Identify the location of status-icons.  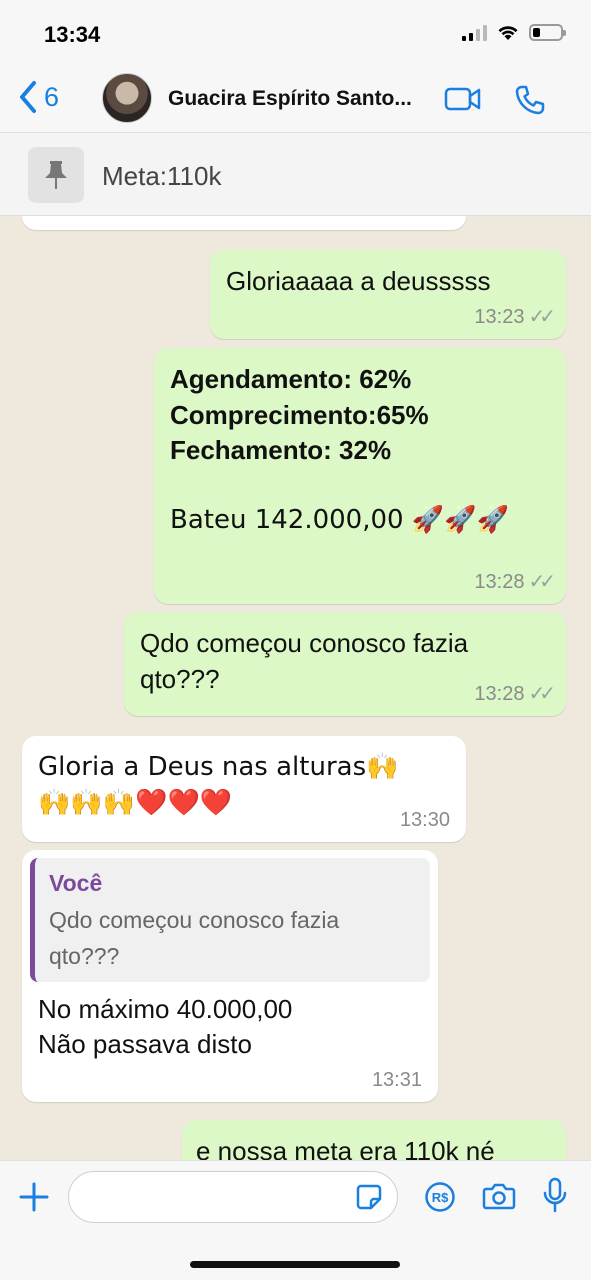
(514, 32).